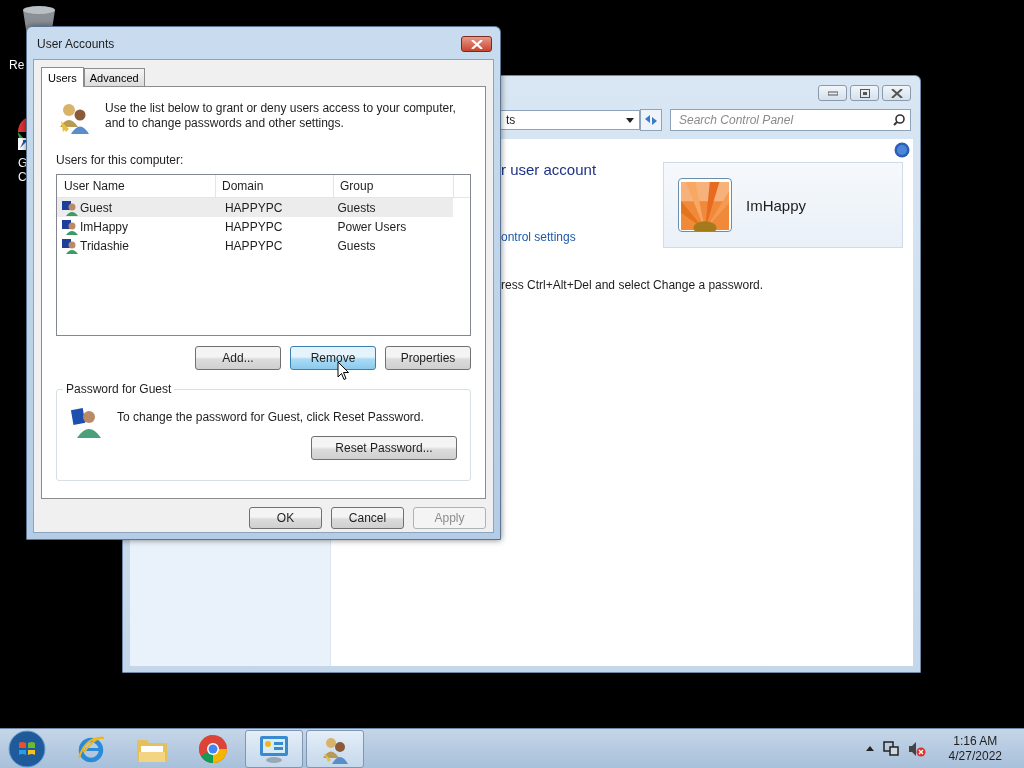 This screenshot has height=768, width=1024. Describe the element at coordinates (776, 205) in the screenshot. I see `account-name: ImHappy` at that location.